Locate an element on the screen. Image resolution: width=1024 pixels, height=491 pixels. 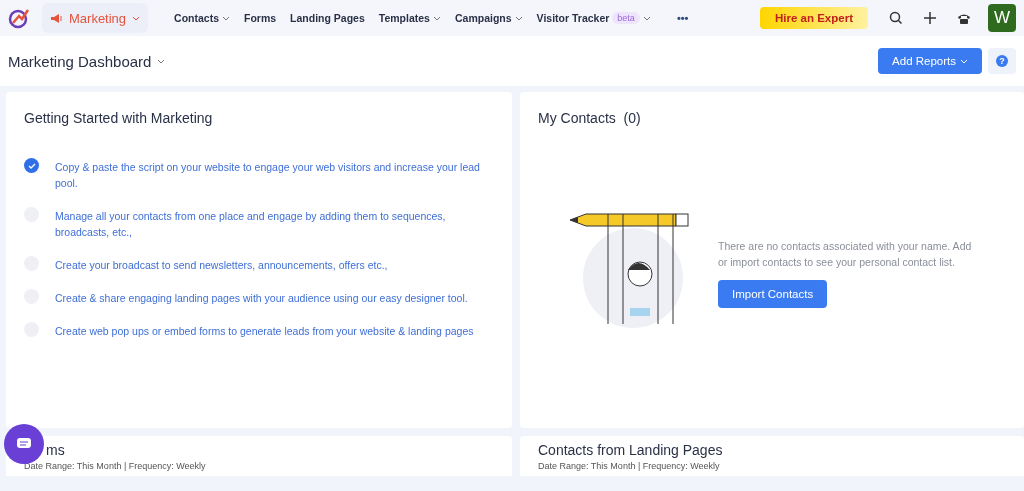
empty-message: There are no contacts associated with your name. Add or import contacts to see your personal contact list. is located at coordinates (845, 254).